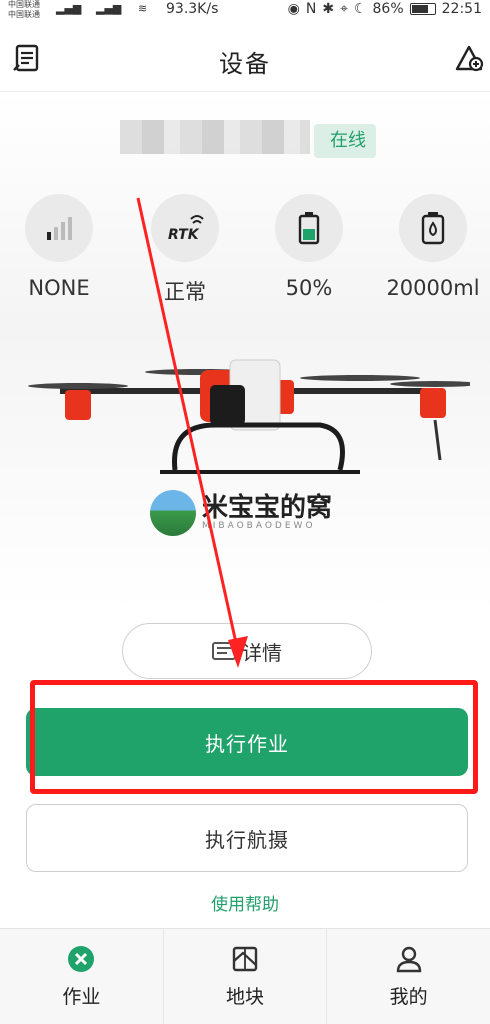 The height and width of the screenshot is (1024, 490). I want to click on nav-label-profile: 我的, so click(408, 997).